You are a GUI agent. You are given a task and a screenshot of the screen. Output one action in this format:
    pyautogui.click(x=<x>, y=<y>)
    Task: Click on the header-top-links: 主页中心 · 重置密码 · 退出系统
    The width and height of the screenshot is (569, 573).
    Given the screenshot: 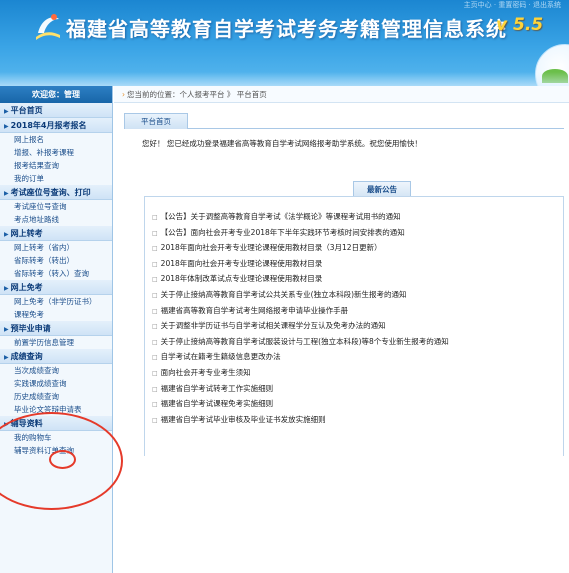 What is the action you would take?
    pyautogui.click(x=512, y=5)
    